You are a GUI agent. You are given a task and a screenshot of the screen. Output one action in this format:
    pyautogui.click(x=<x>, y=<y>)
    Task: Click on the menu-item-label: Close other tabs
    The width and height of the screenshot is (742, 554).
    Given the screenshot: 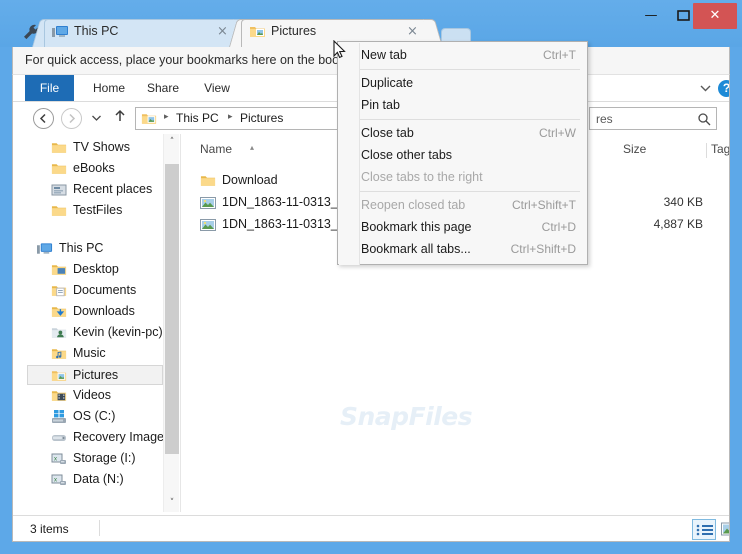 What is the action you would take?
    pyautogui.click(x=407, y=155)
    